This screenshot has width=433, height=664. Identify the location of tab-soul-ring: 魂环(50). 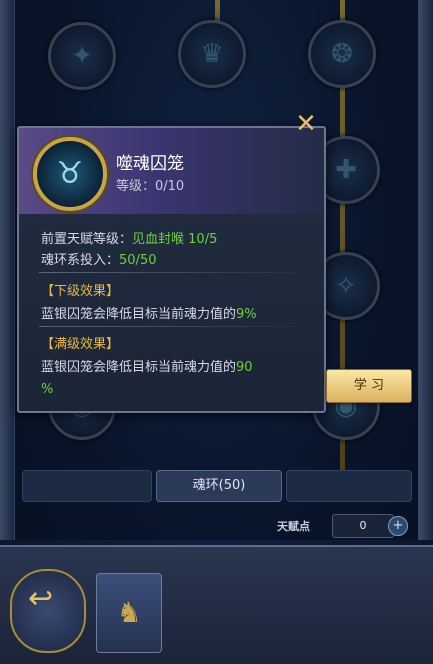
(219, 486).